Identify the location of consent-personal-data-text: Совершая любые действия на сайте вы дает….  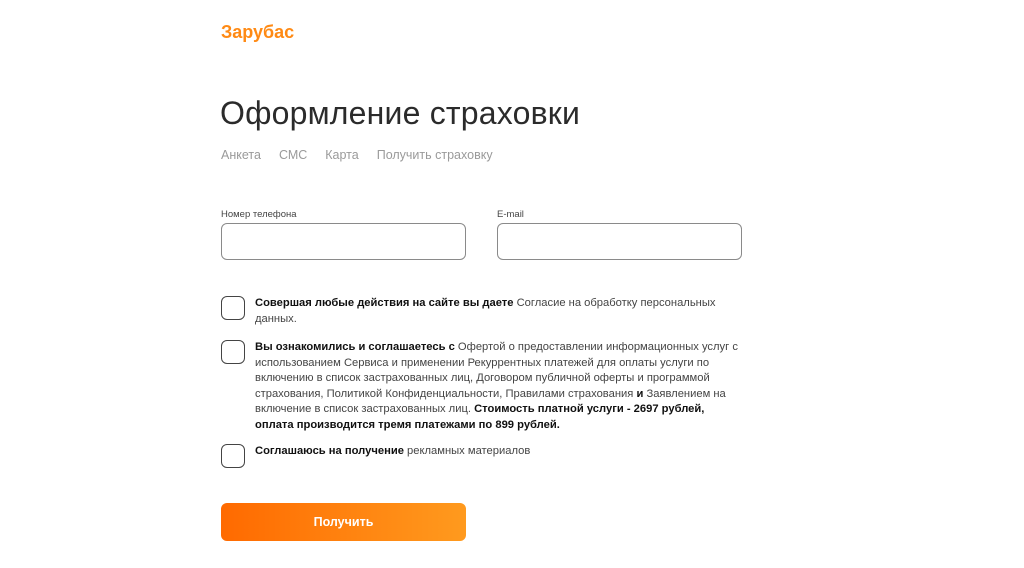
(500, 311).